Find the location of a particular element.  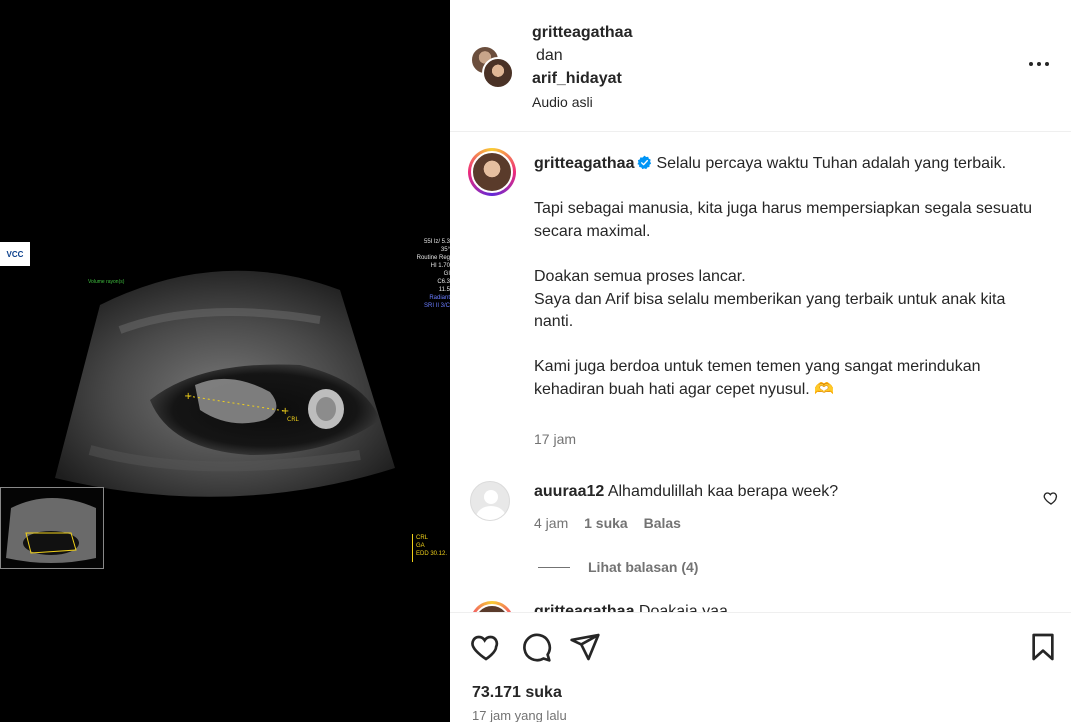

scan-info-line: HI 1.70 is located at coordinates (440, 266).